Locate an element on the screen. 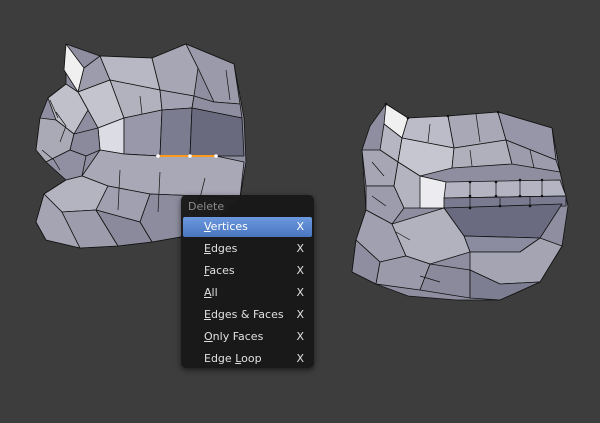  menu-item-edges-and-faces: Edges & Faces X is located at coordinates (247, 315).